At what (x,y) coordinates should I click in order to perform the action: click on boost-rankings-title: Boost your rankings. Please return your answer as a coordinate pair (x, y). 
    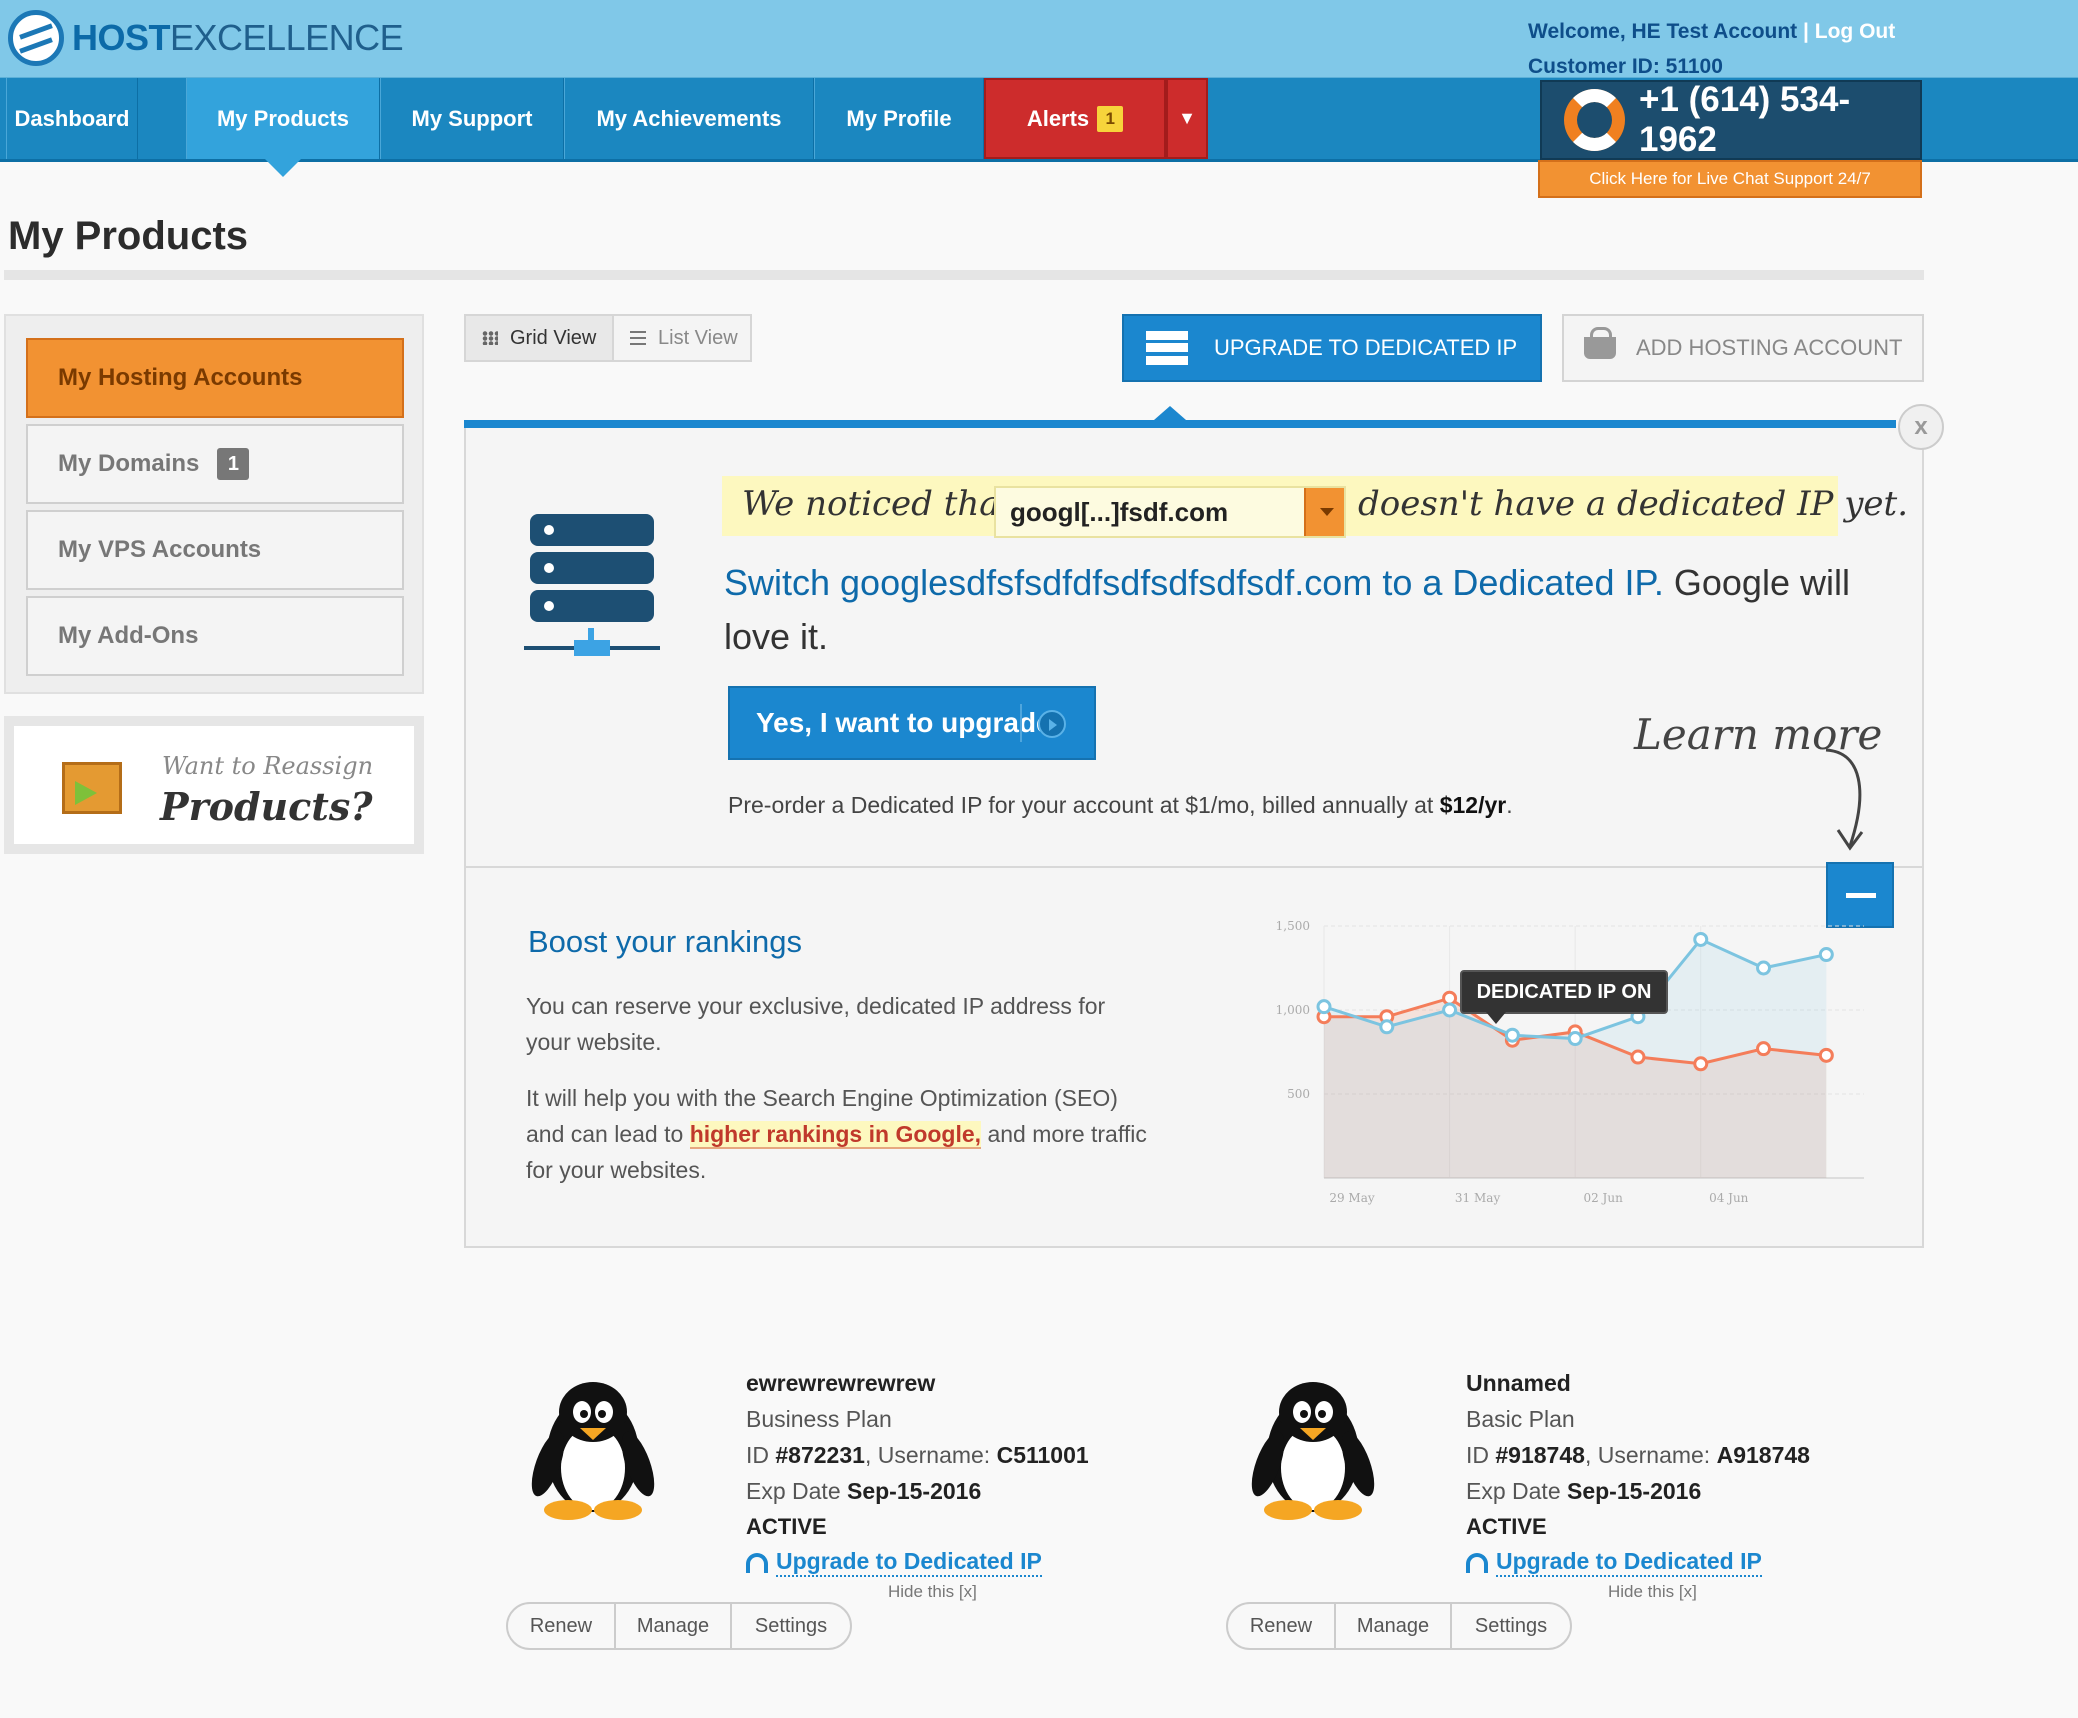
    Looking at the image, I should click on (665, 941).